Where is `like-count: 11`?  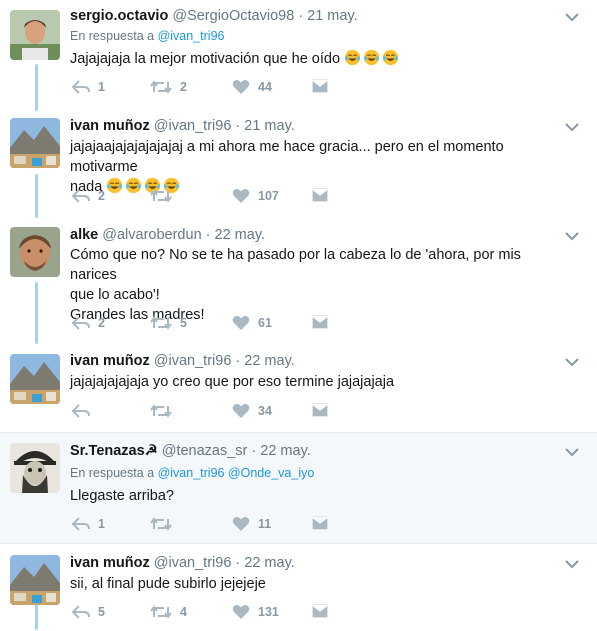 like-count: 11 is located at coordinates (265, 524).